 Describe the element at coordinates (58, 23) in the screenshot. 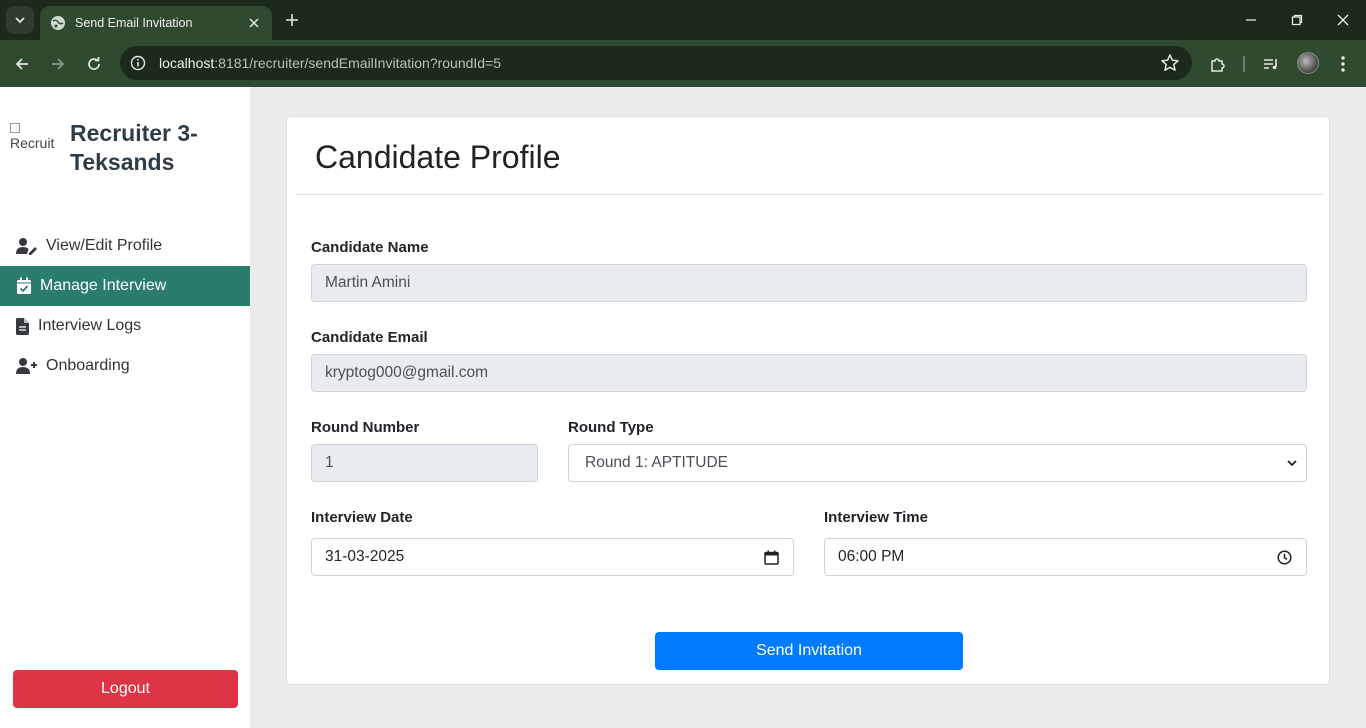

I see `globe-icon` at that location.